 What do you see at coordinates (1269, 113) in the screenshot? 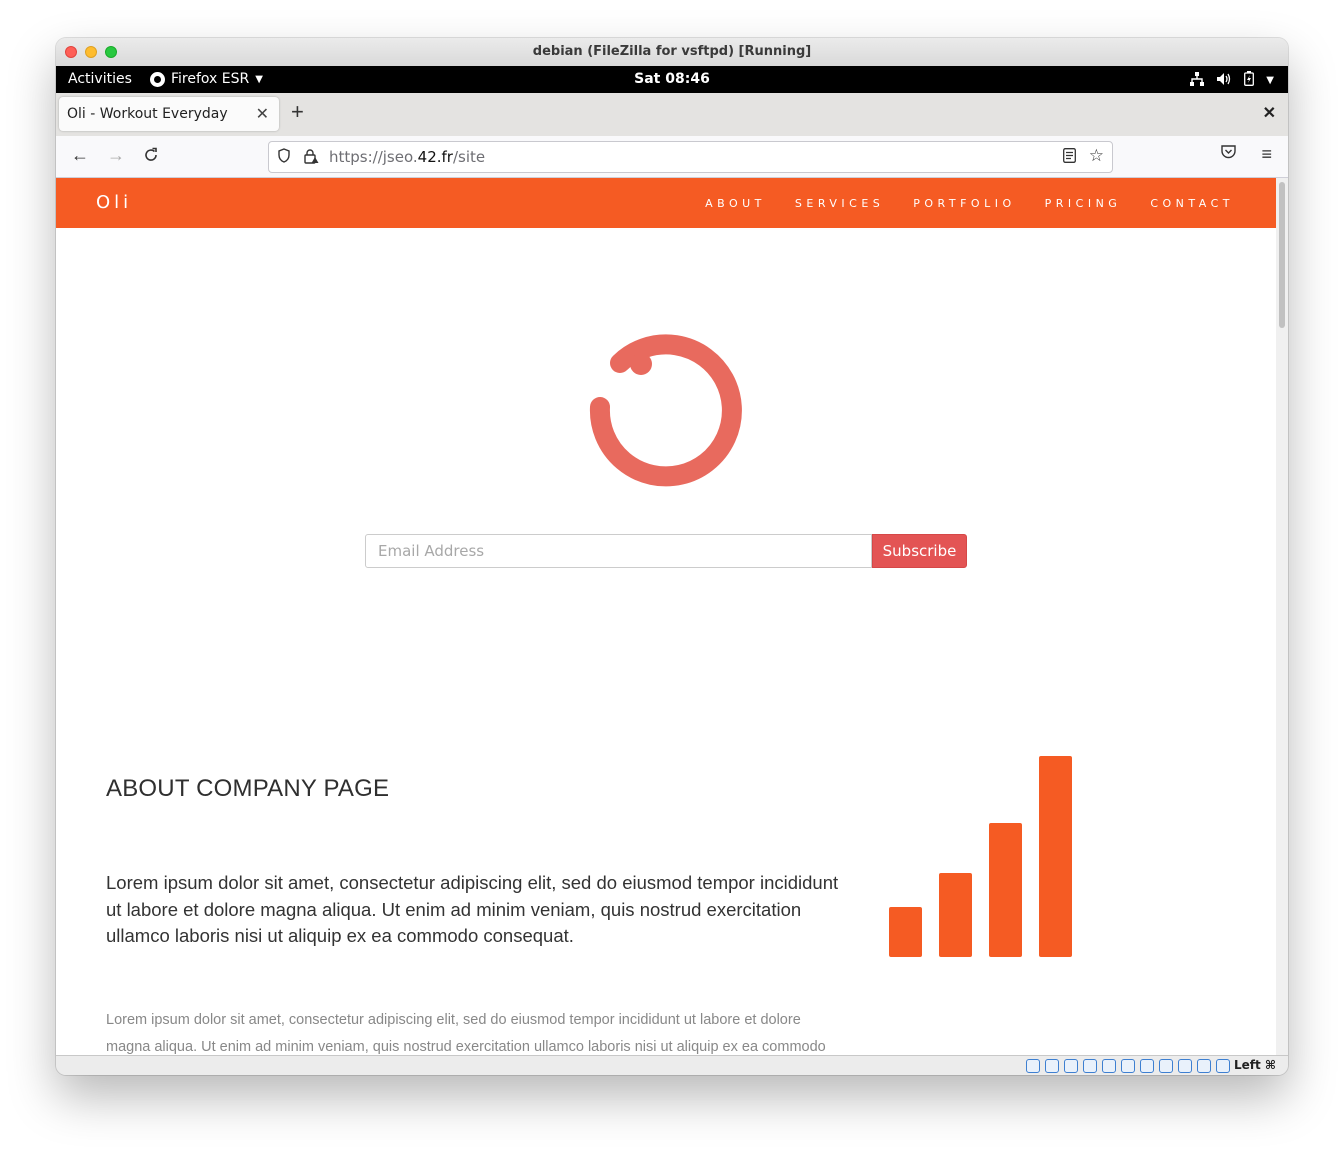
I see `close-firefox-icon: ✕` at bounding box center [1269, 113].